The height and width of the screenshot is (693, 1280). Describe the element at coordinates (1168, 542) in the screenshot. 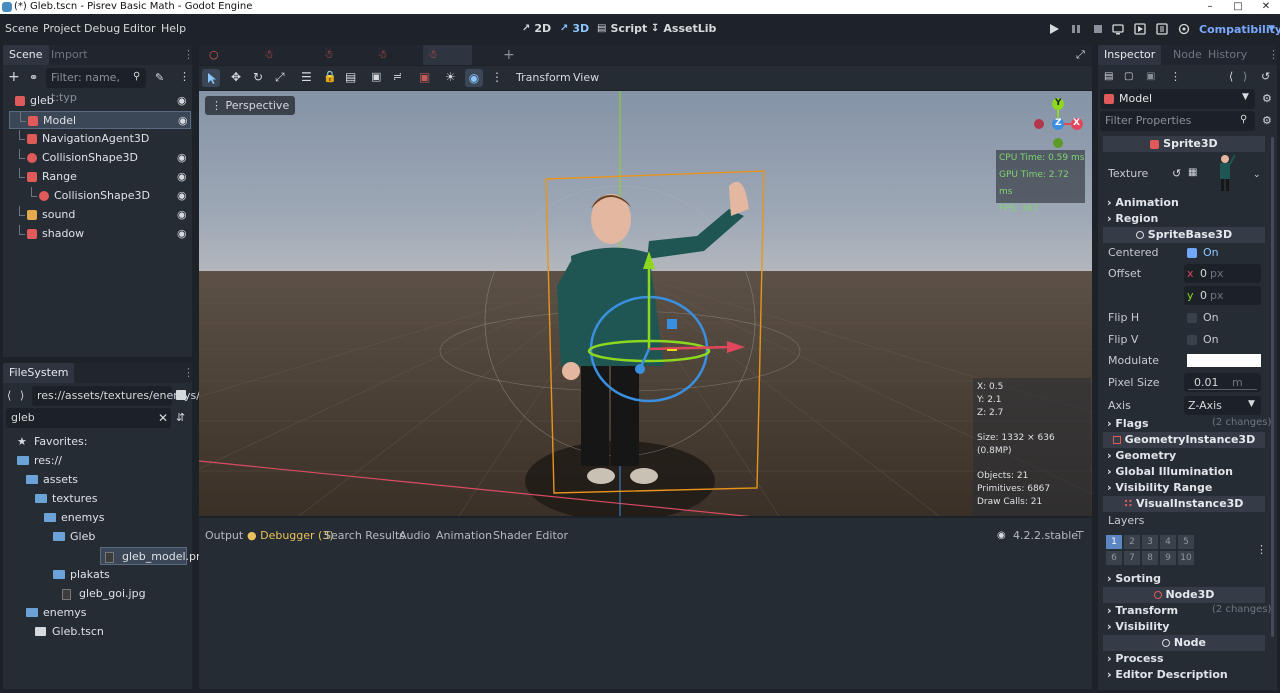

I see `layer-toggle: 4` at that location.